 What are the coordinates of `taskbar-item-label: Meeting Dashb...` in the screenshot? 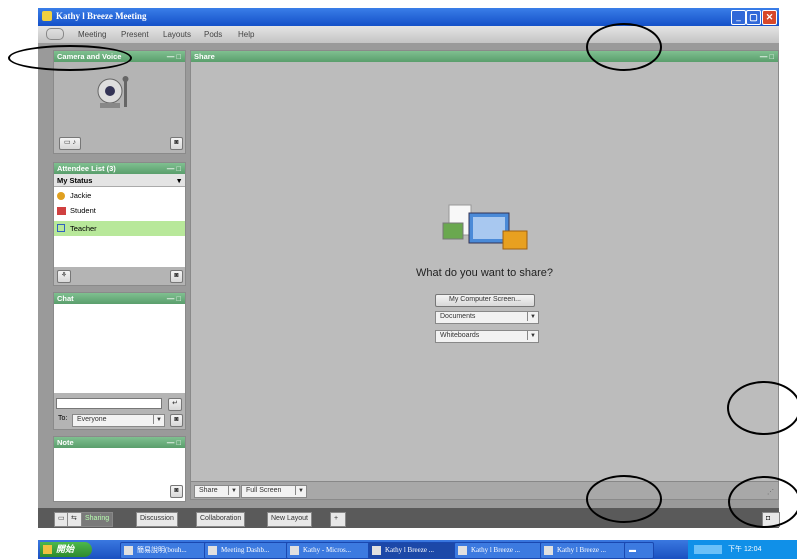 It's located at (245, 550).